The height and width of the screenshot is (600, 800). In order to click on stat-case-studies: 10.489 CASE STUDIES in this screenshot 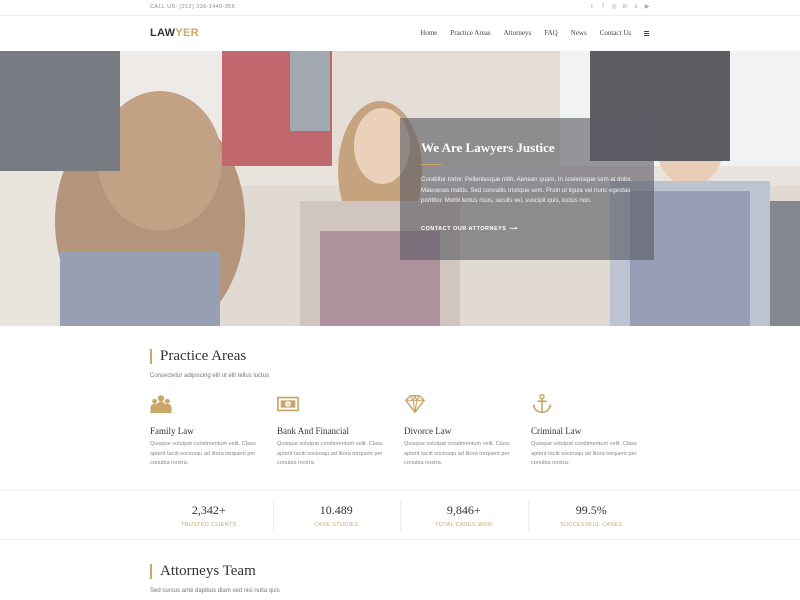, I will do `click(336, 516)`.